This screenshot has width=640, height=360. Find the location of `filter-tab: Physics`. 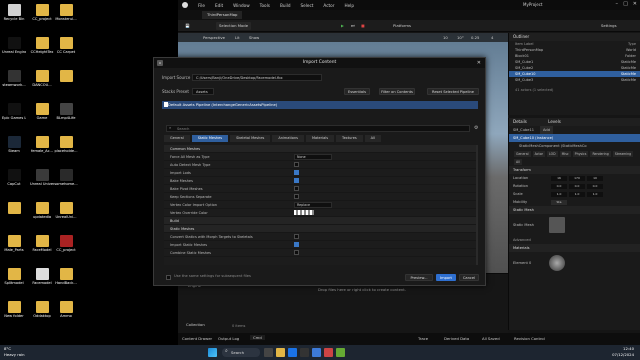

filter-tab: Physics is located at coordinates (580, 154).